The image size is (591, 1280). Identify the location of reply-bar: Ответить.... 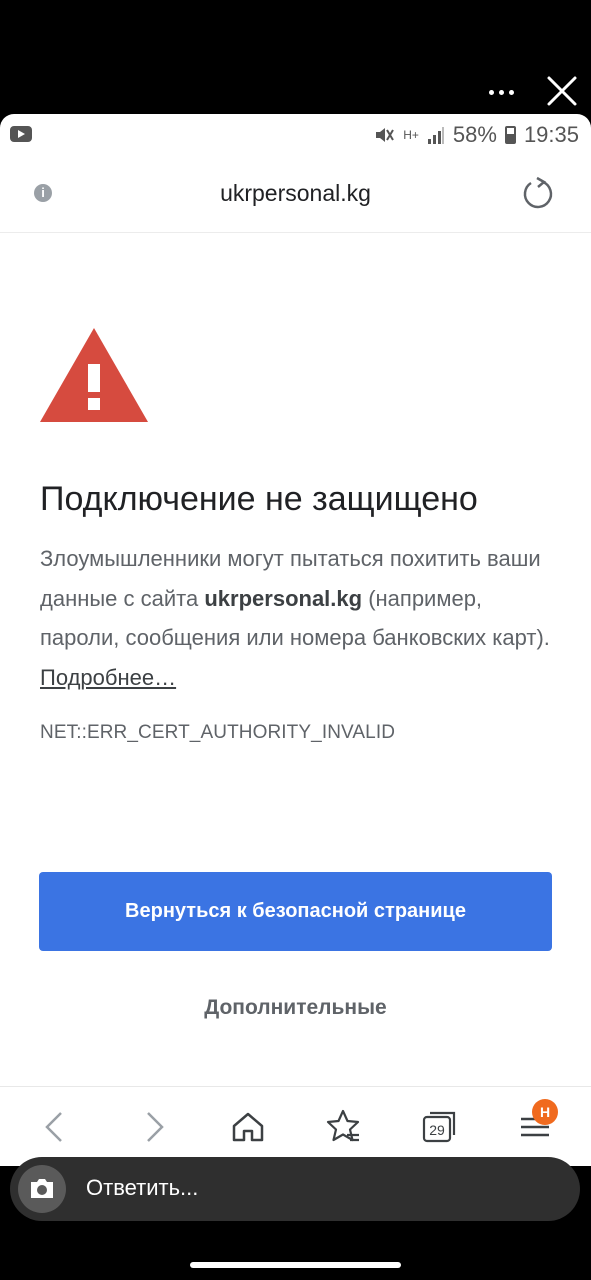
(295, 1189).